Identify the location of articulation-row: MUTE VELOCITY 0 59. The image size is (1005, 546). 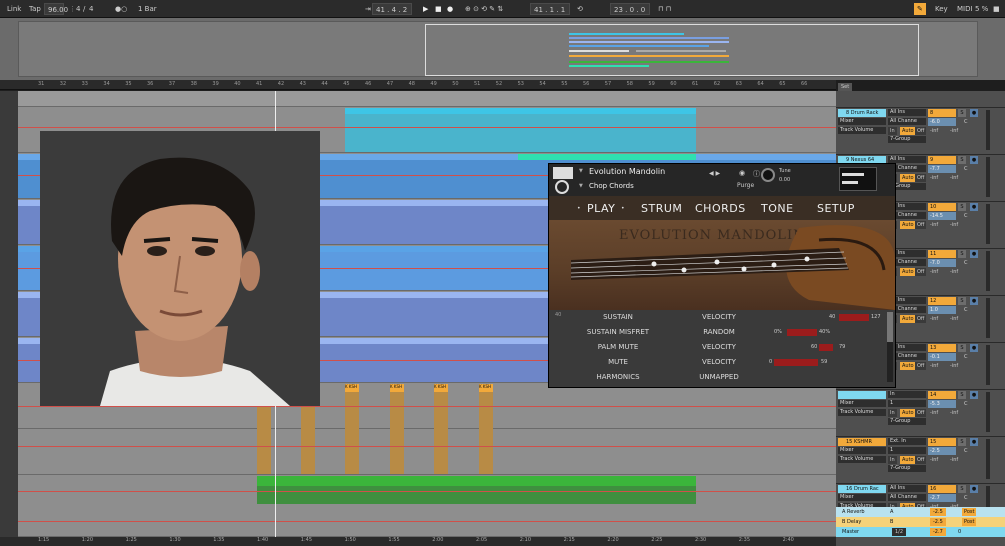
(722, 362).